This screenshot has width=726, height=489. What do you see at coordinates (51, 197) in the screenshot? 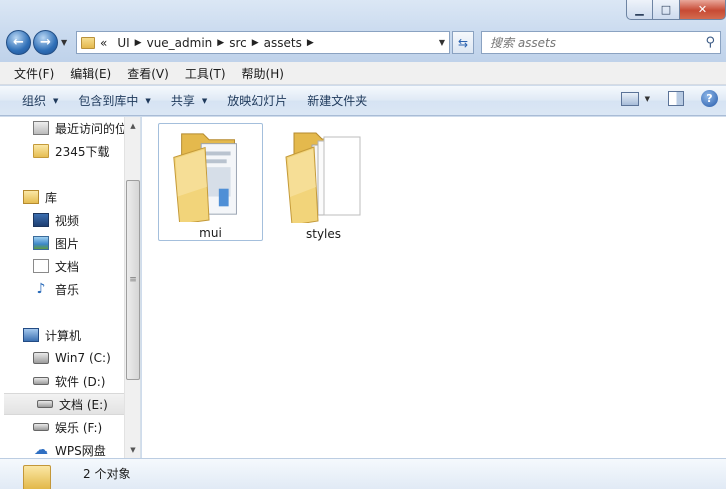
I see `nav-item-label: 库` at bounding box center [51, 197].